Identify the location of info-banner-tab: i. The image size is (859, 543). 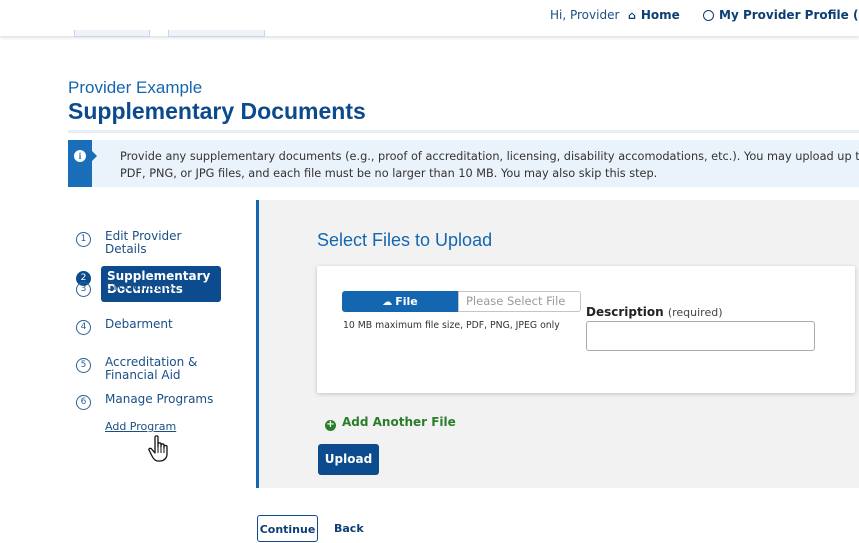
(82, 163).